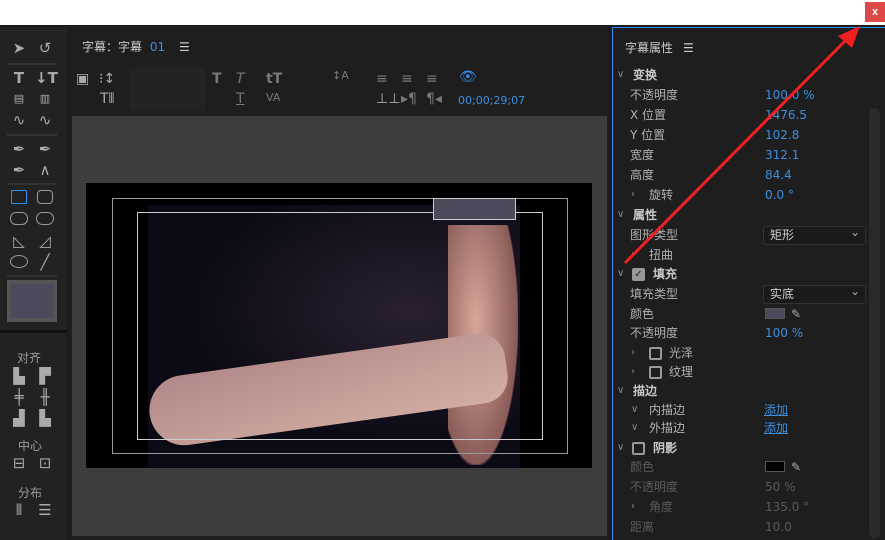  What do you see at coordinates (45, 397) in the screenshot?
I see `align-vertical-center-icon: ╫` at bounding box center [45, 397].